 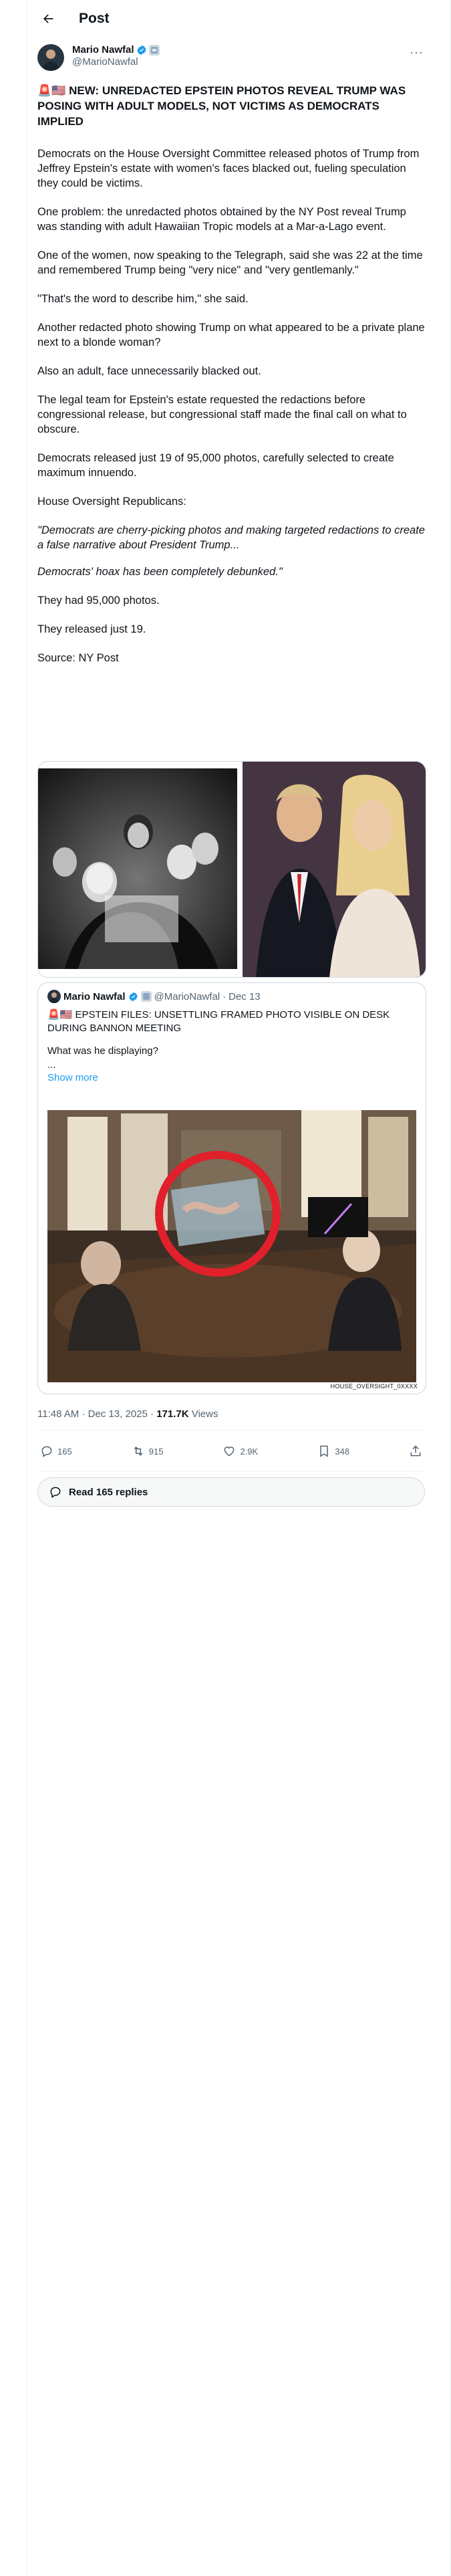 What do you see at coordinates (72, 1077) in the screenshot?
I see `show-more-link: Show more` at bounding box center [72, 1077].